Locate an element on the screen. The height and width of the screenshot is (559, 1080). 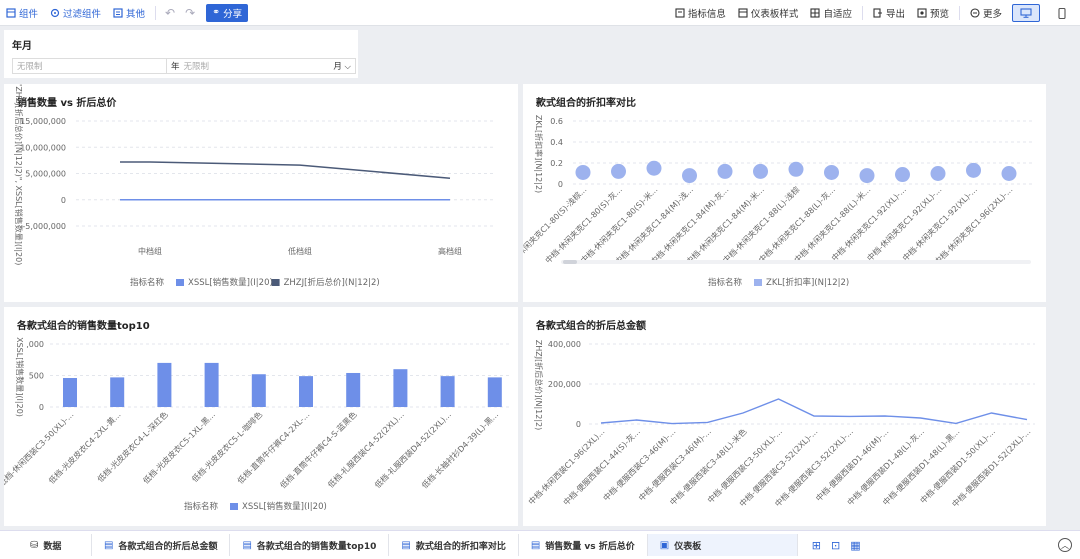
add-dashboard-icon: ▦ is located at coordinates (855, 545).